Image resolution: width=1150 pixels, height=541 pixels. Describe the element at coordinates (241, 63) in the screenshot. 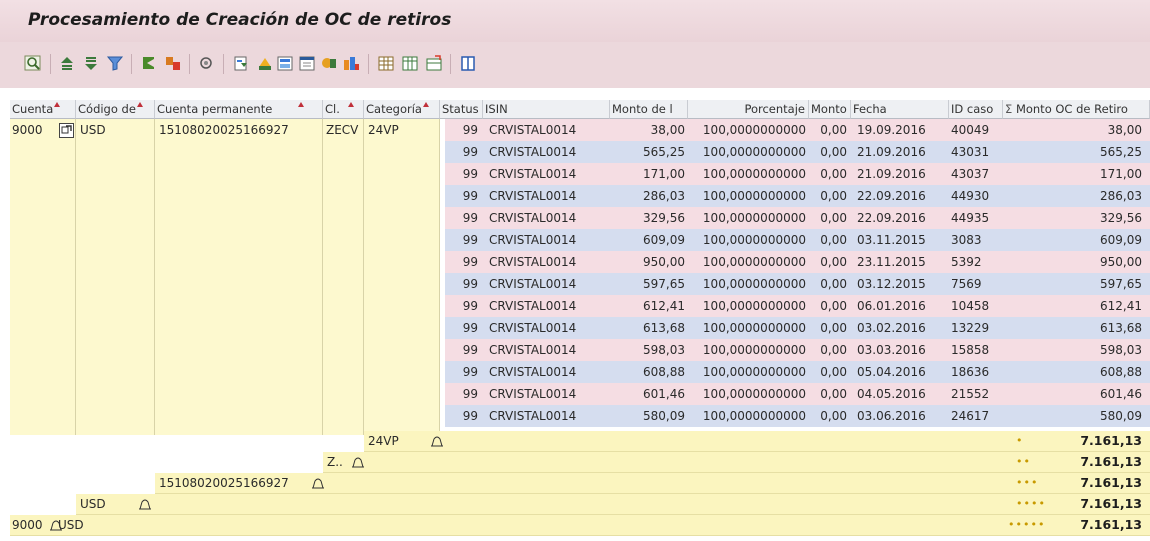

I see `export-icon` at that location.